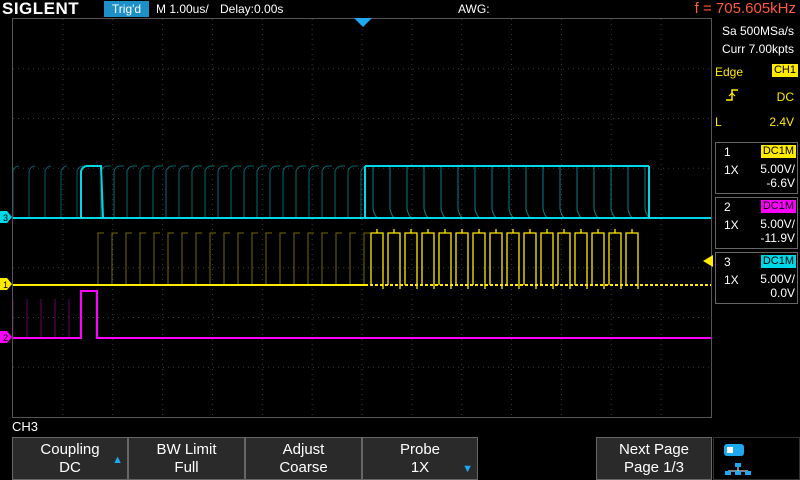  I want to click on ch2-offset: -11.9V, so click(777, 238).